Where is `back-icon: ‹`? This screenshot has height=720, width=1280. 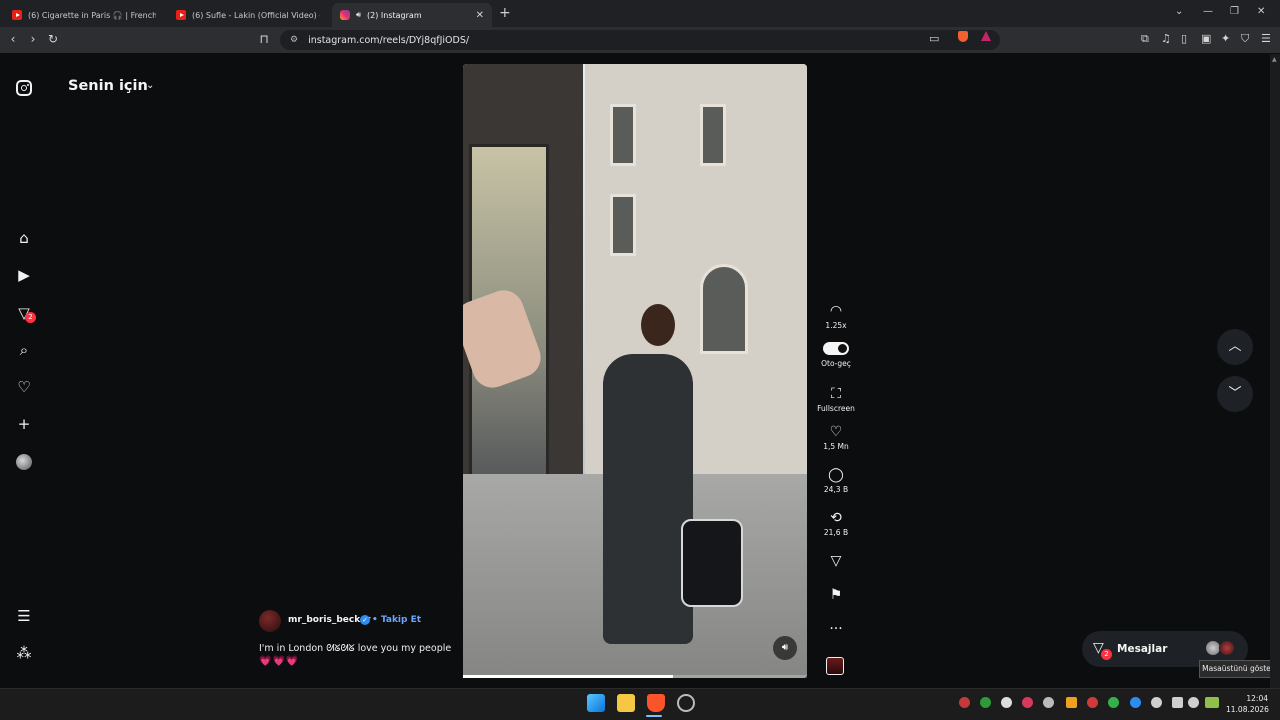 back-icon: ‹ is located at coordinates (13, 39).